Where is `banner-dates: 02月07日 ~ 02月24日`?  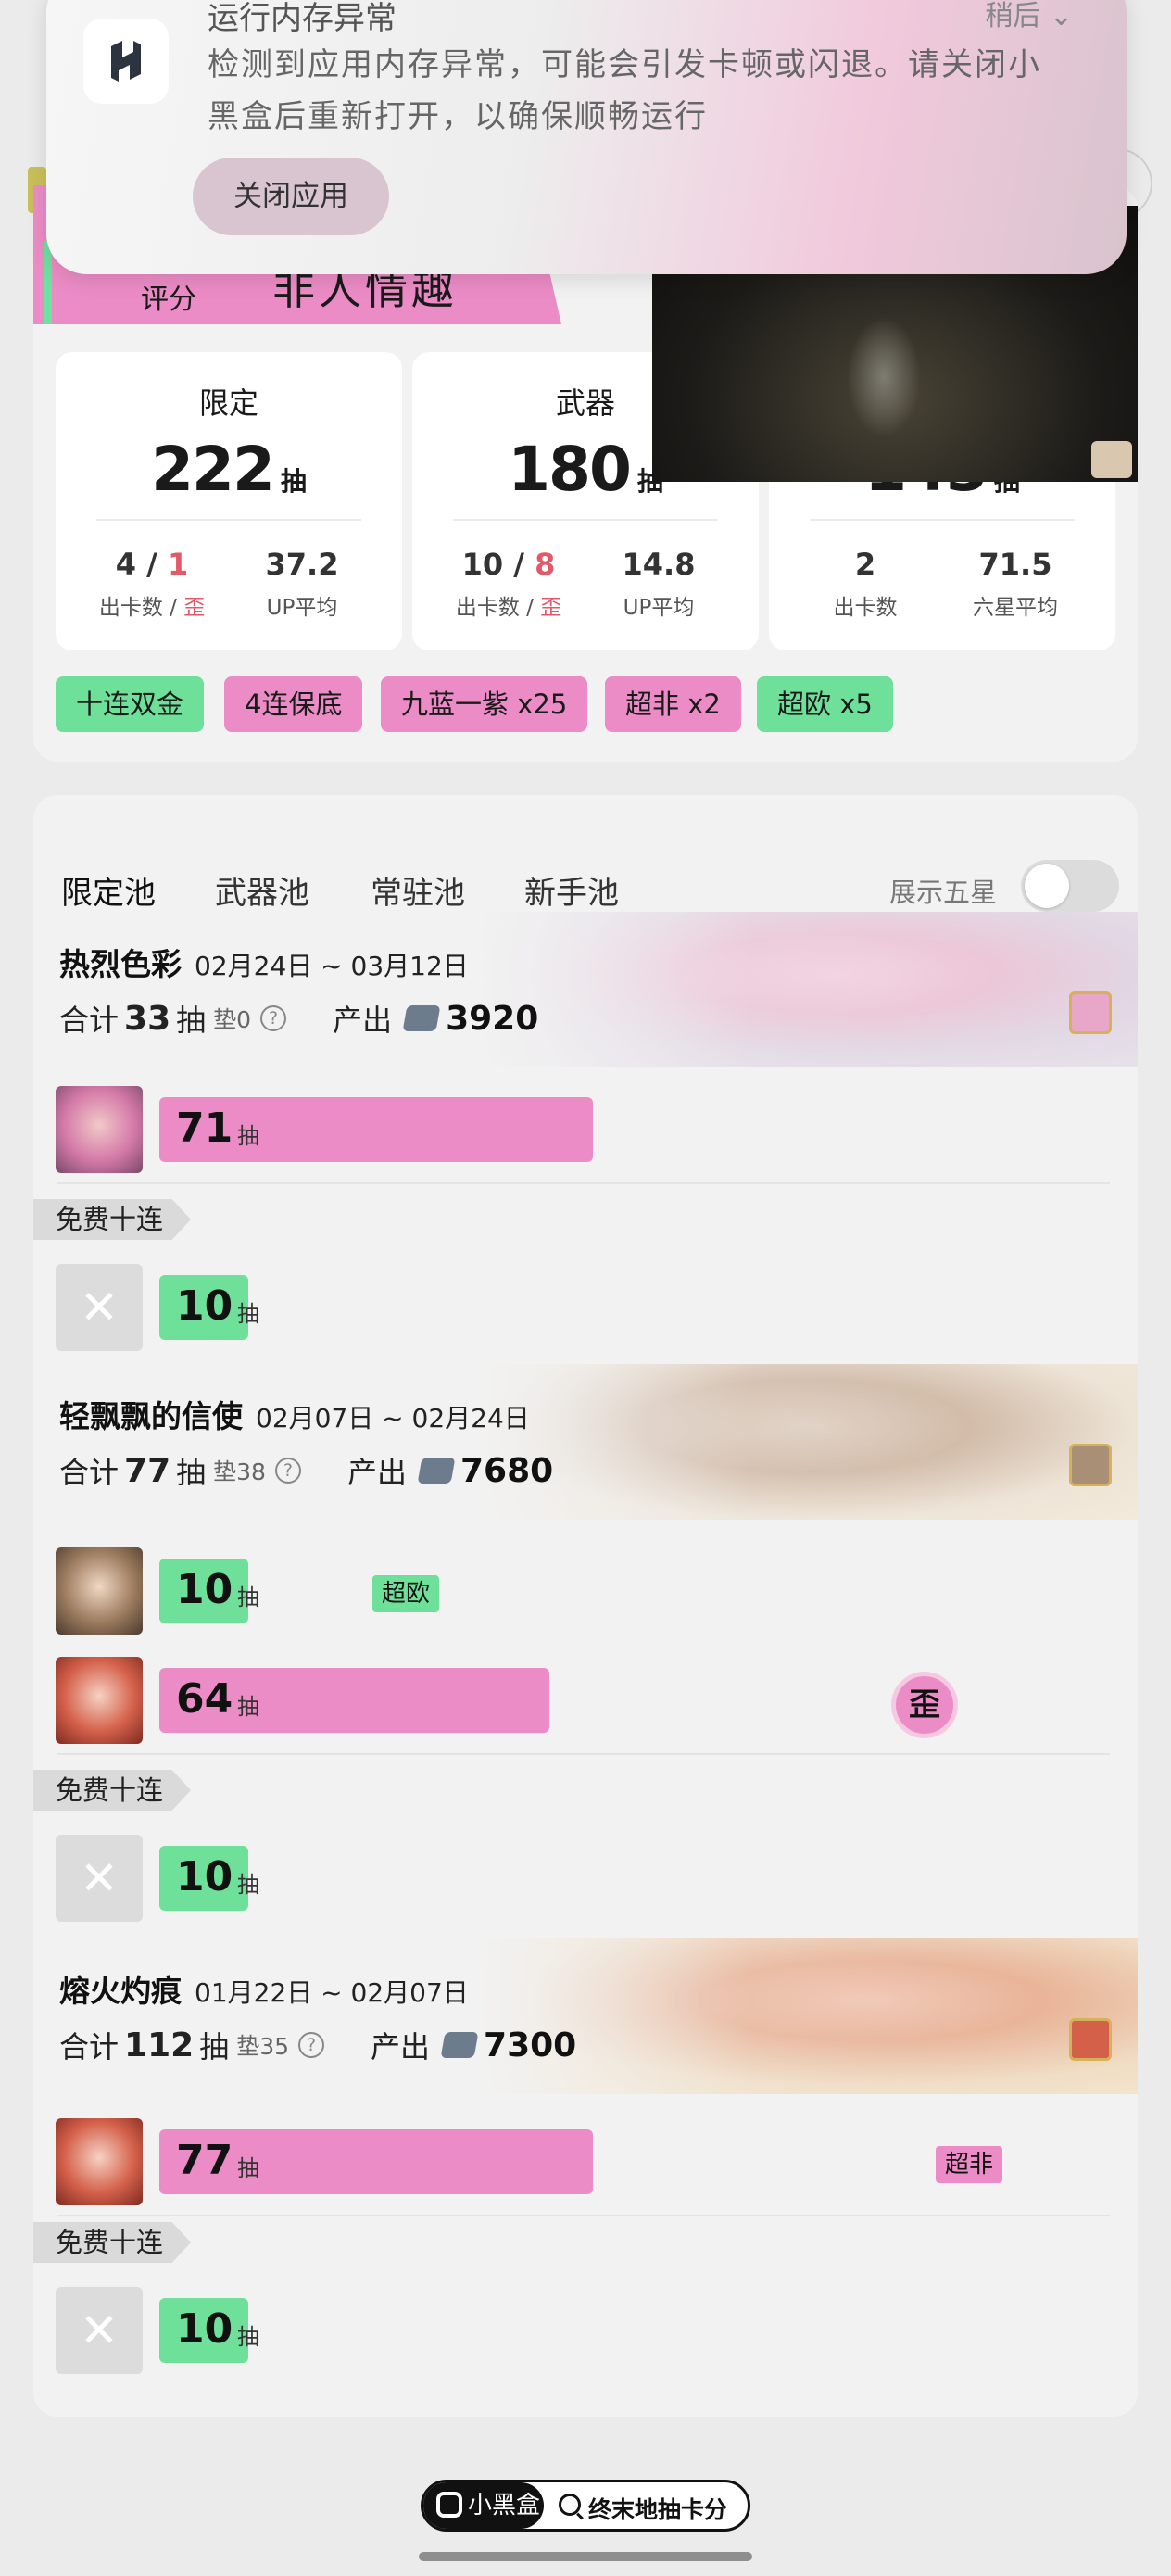
banner-dates: 02月07日 ~ 02月24日 is located at coordinates (393, 1418).